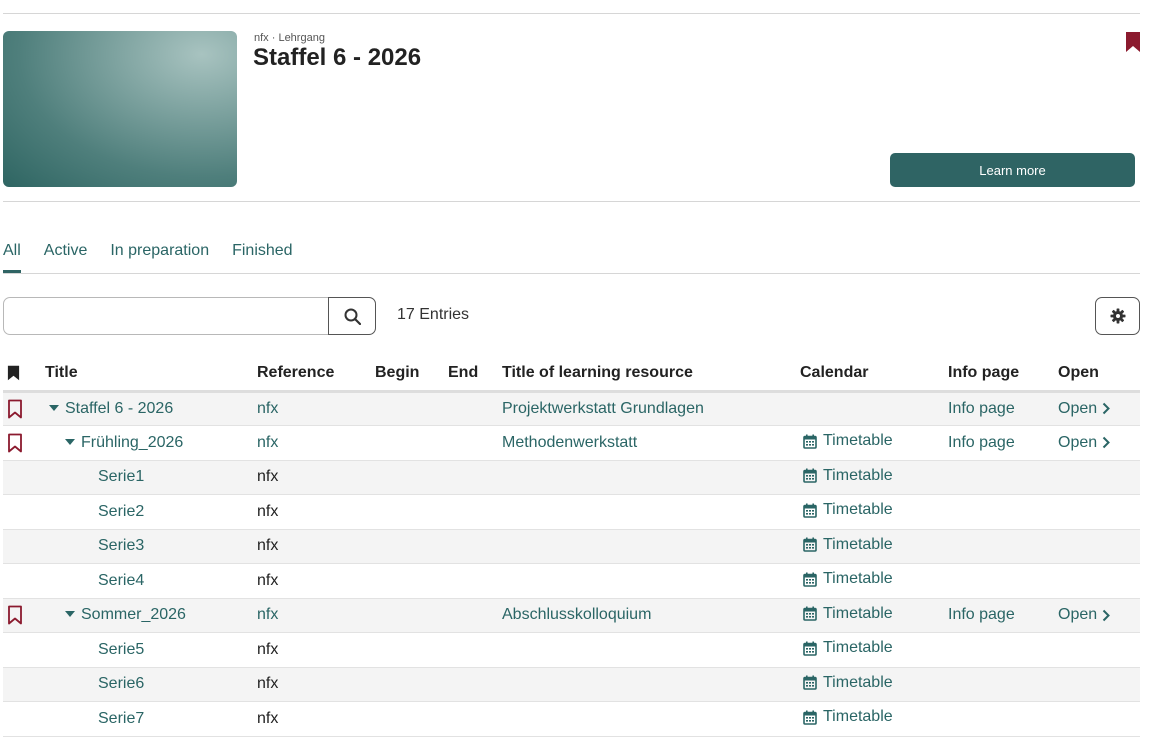 Image resolution: width=1150 pixels, height=740 pixels. I want to click on table-row: Serie2 nfx Timetable, so click(571, 512).